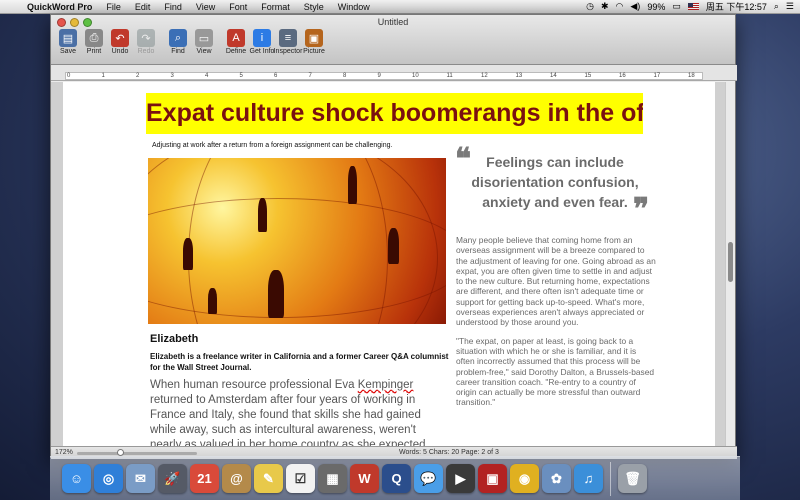  What do you see at coordinates (396, 478) in the screenshot?
I see `quicktime-icon: Q` at bounding box center [396, 478].